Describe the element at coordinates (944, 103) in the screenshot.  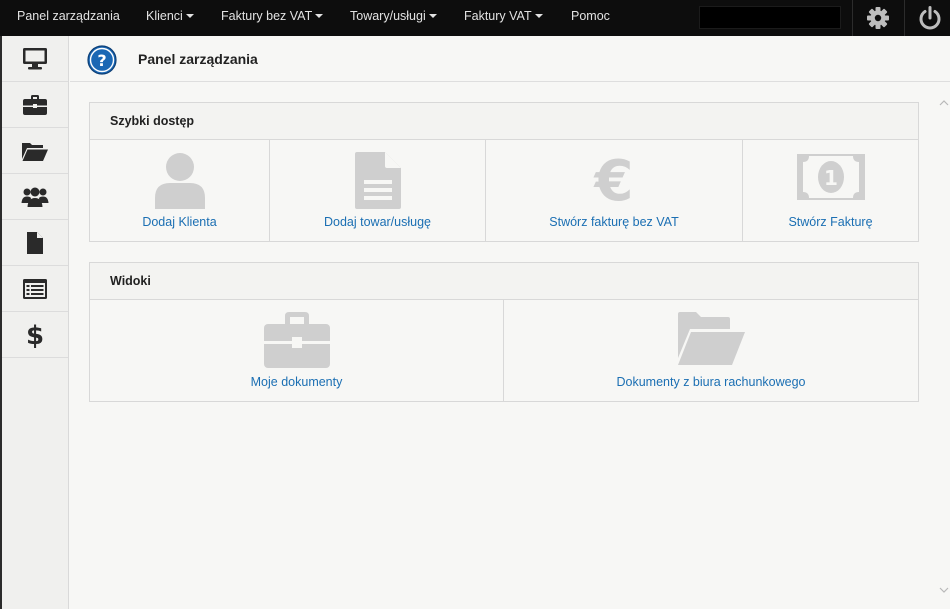
I see `scroll-up-icon` at that location.